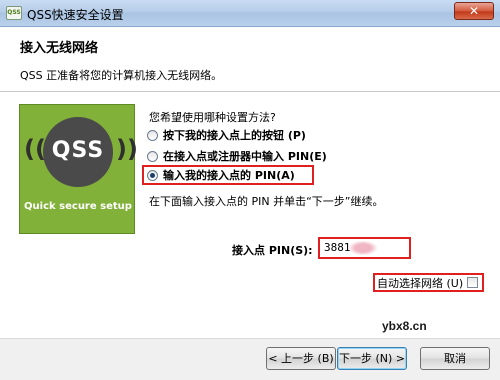 This screenshot has height=380, width=500. I want to click on qss-app-icon: QSS, so click(14, 13).